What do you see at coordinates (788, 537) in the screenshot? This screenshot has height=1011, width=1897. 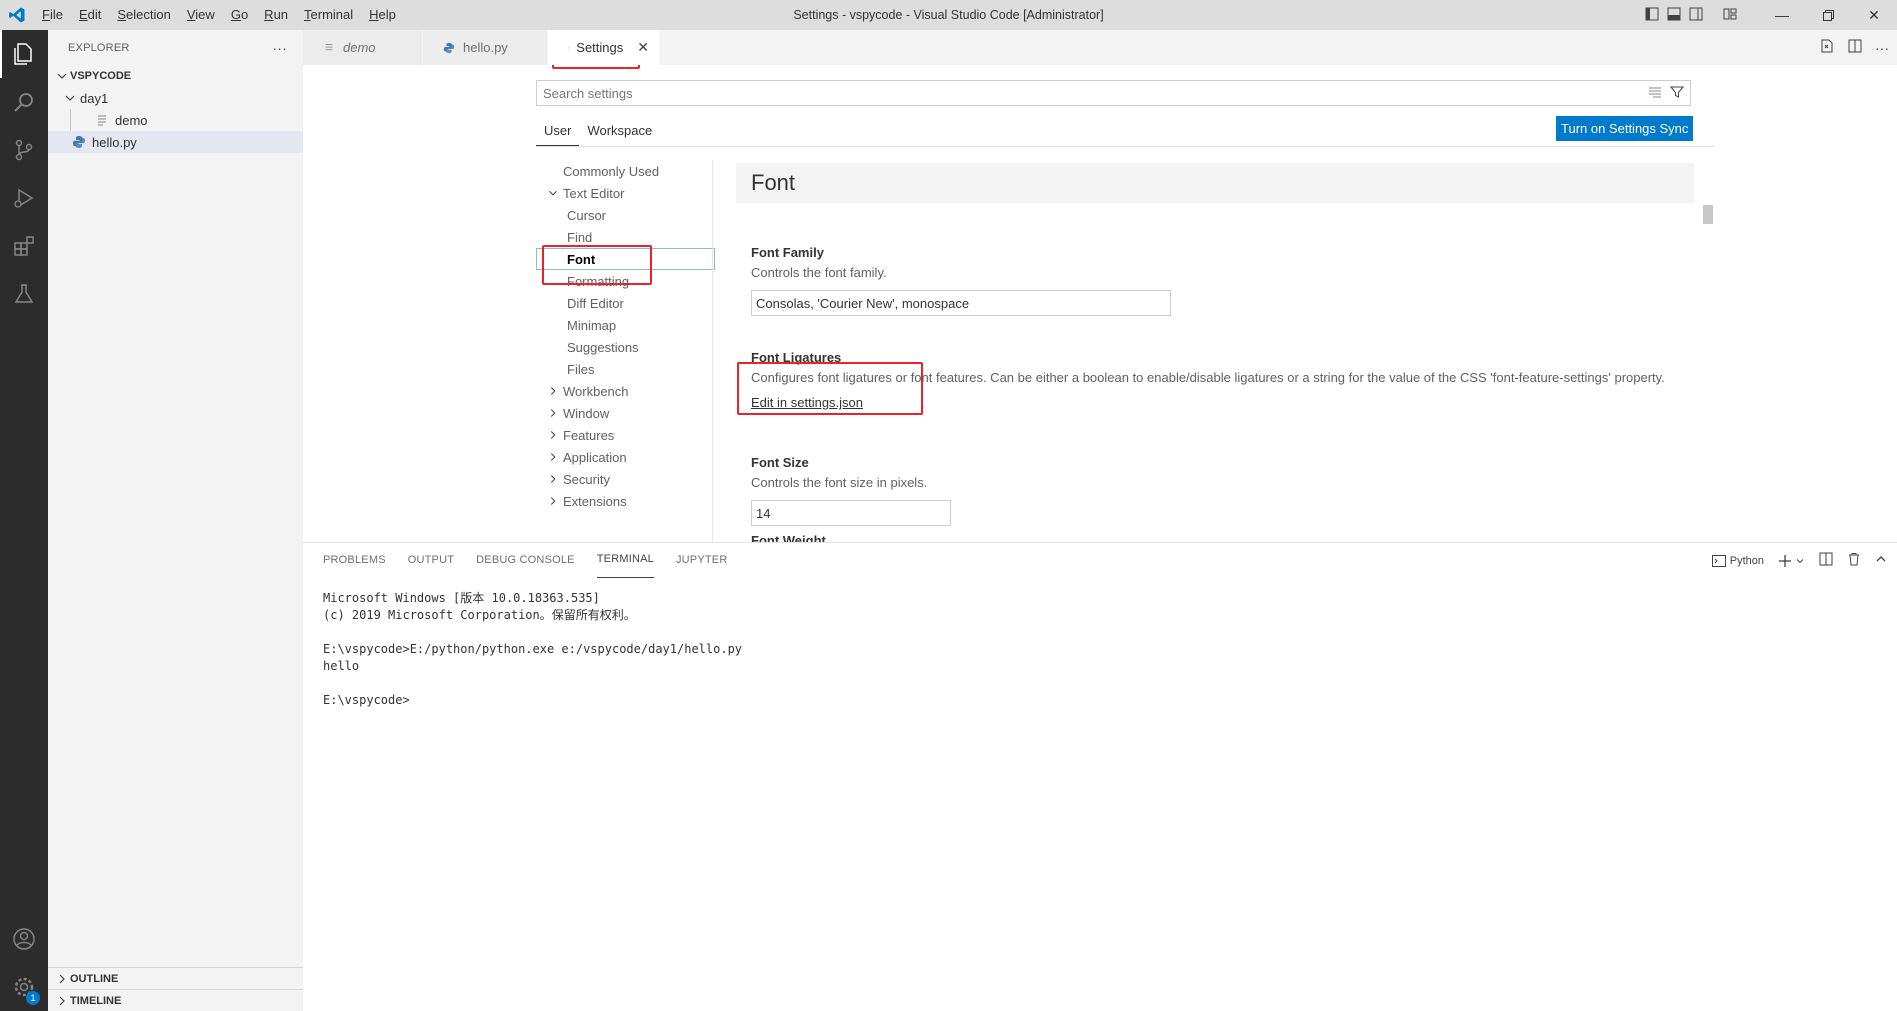 I see `setting-font-weight-label: Font Weight` at bounding box center [788, 537].